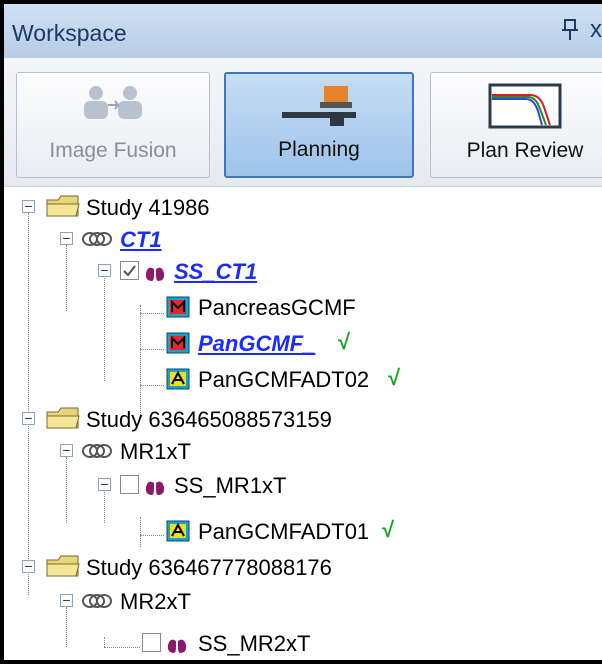 The height and width of the screenshot is (664, 602). Describe the element at coordinates (319, 149) in the screenshot. I see `planning-label: Planning` at that location.